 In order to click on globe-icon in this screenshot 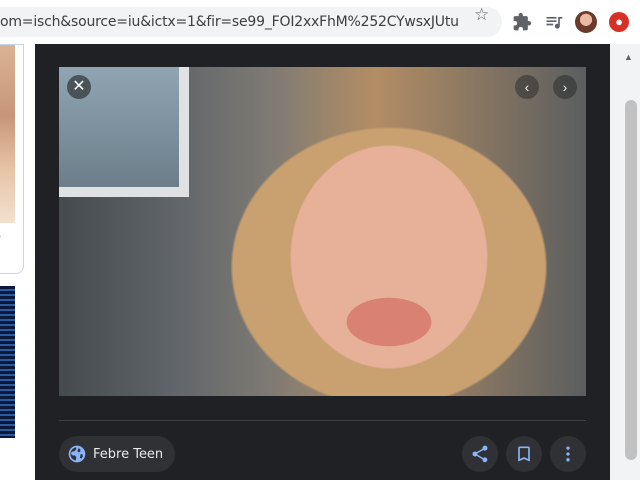, I will do `click(77, 454)`.